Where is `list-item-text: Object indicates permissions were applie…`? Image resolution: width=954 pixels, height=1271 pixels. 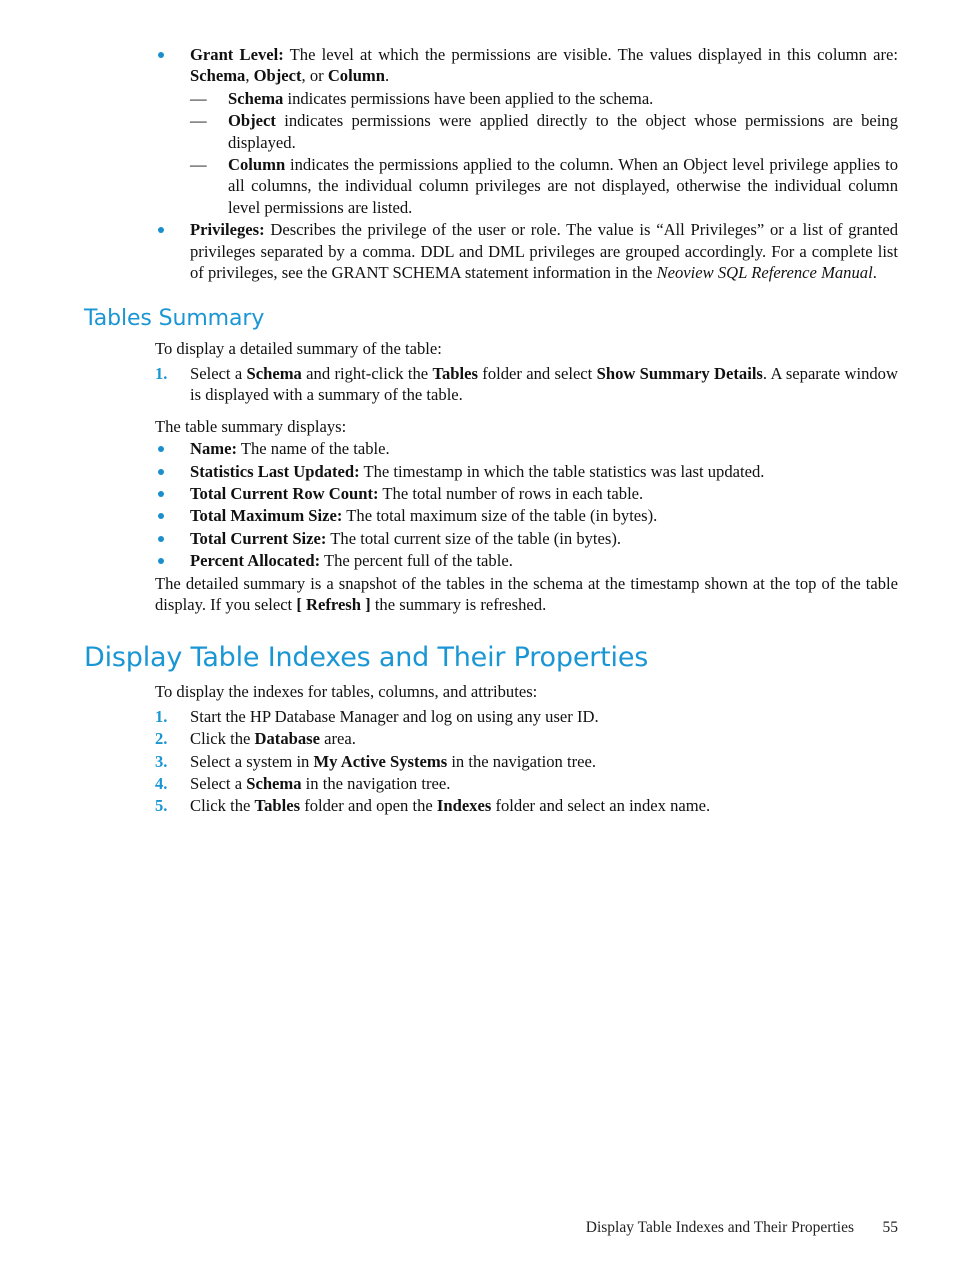
list-item-text: Object indicates permissions were applie… is located at coordinates (563, 131).